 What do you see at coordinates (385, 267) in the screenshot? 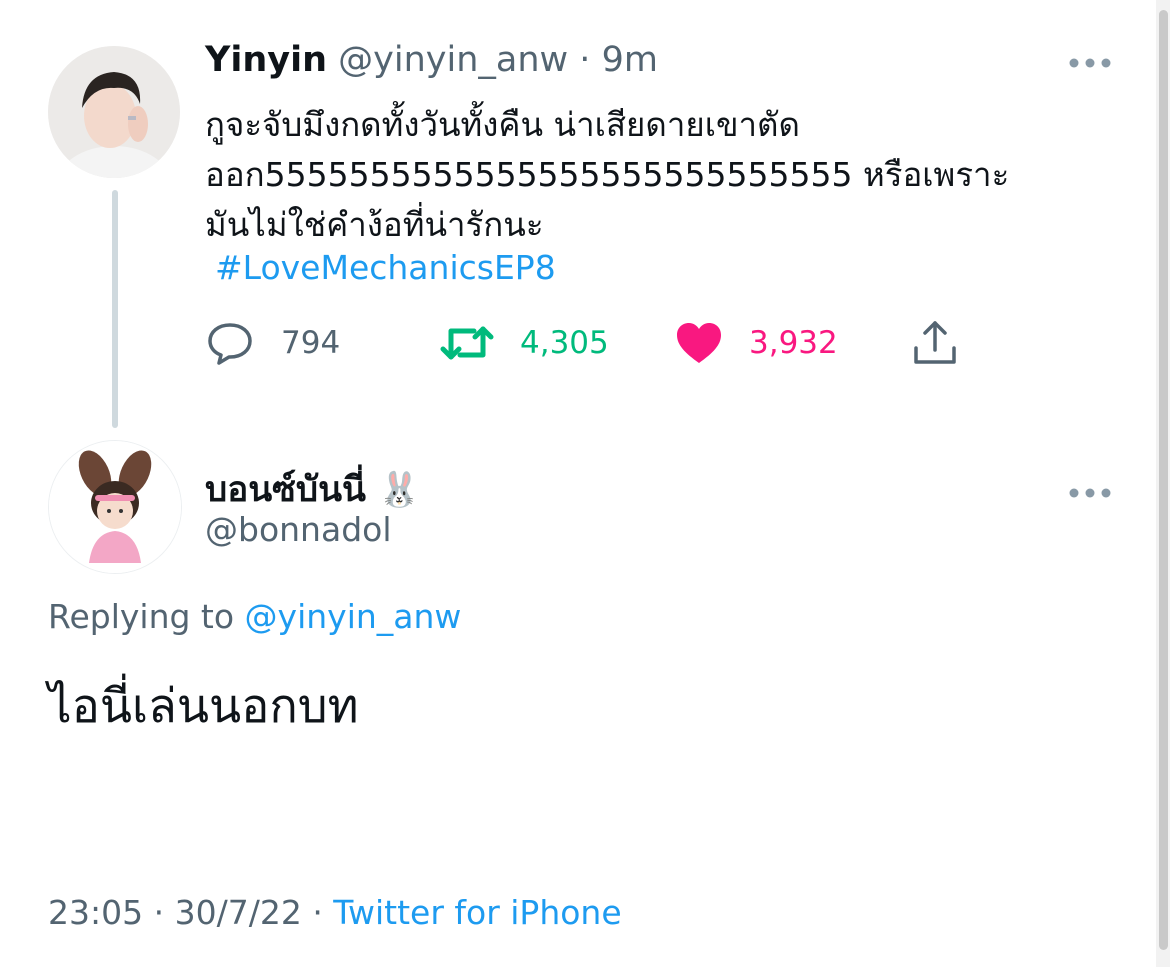
I see `hashtag-link: #LoveMechanicsEP8` at bounding box center [385, 267].